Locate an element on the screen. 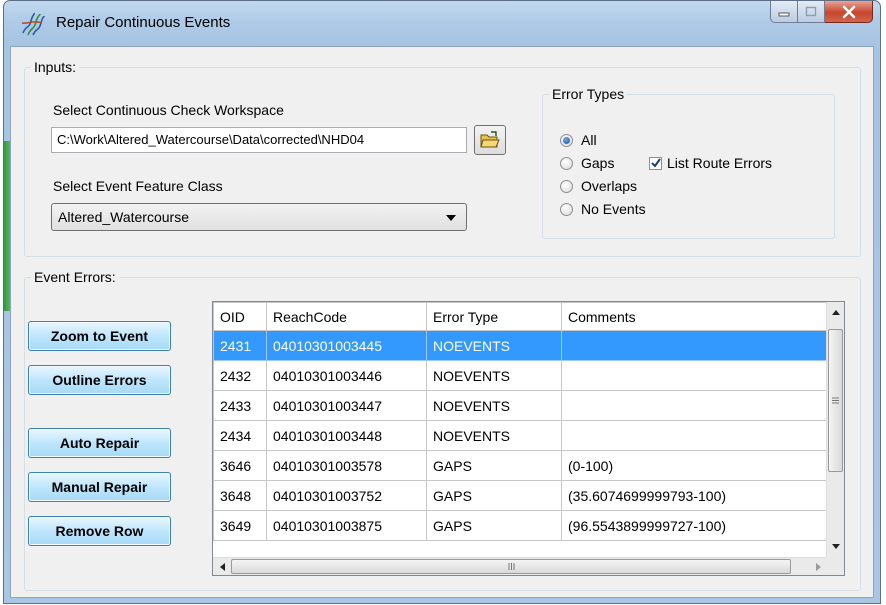 The width and height of the screenshot is (886, 605). scrollbar-corner is located at coordinates (835, 566).